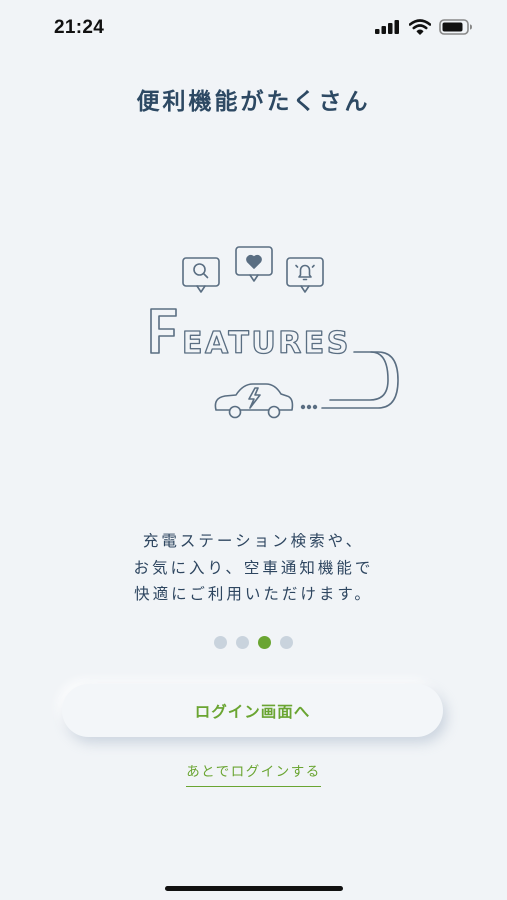 The height and width of the screenshot is (900, 507). Describe the element at coordinates (252, 710) in the screenshot. I see `login-screen-button: ログイン画面へ` at that location.